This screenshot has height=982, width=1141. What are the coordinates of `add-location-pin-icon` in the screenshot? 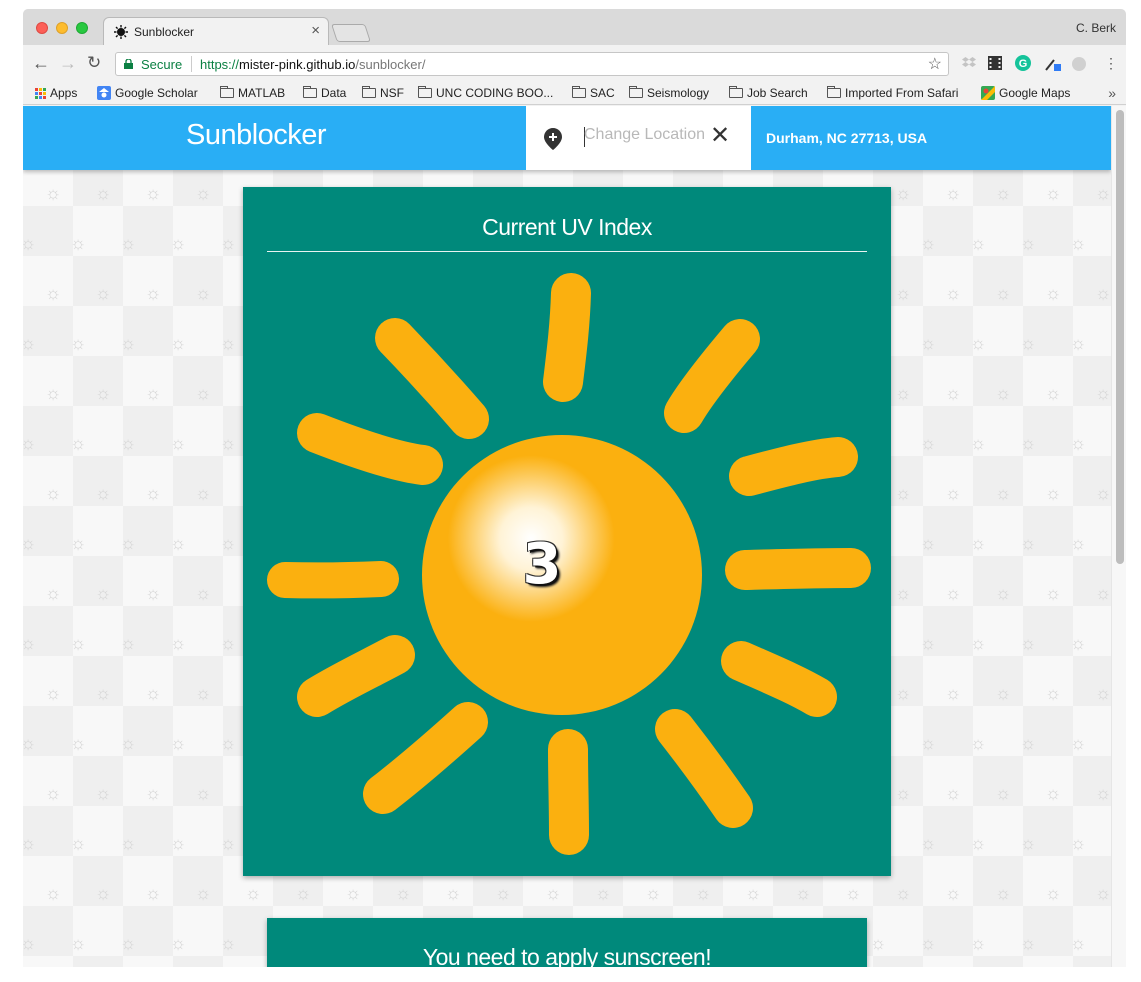 It's located at (553, 139).